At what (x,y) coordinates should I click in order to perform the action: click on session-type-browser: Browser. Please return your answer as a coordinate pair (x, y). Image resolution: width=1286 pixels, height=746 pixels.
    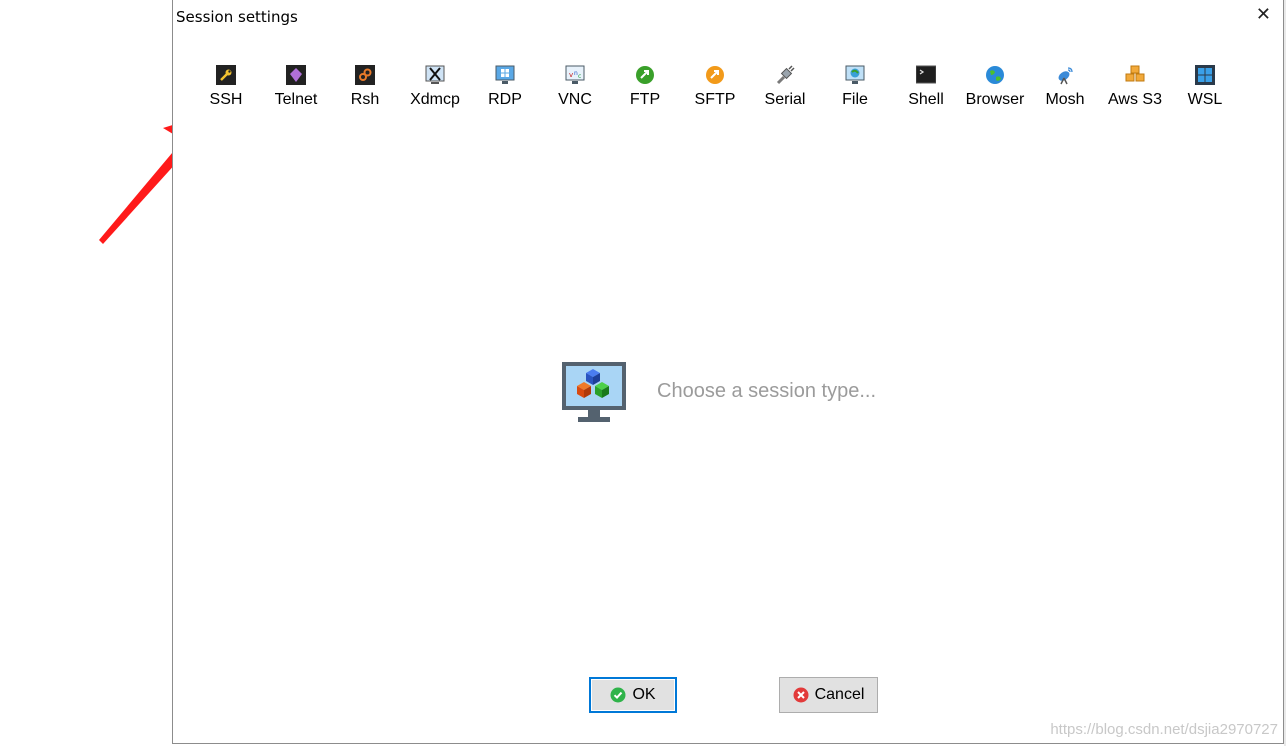
    Looking at the image, I should click on (995, 88).